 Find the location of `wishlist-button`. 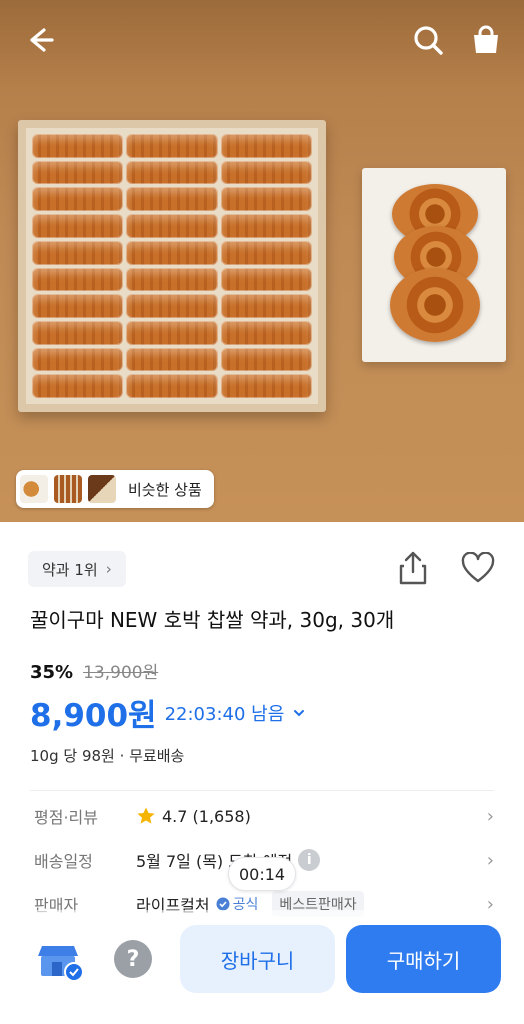

wishlist-button is located at coordinates (478, 569).